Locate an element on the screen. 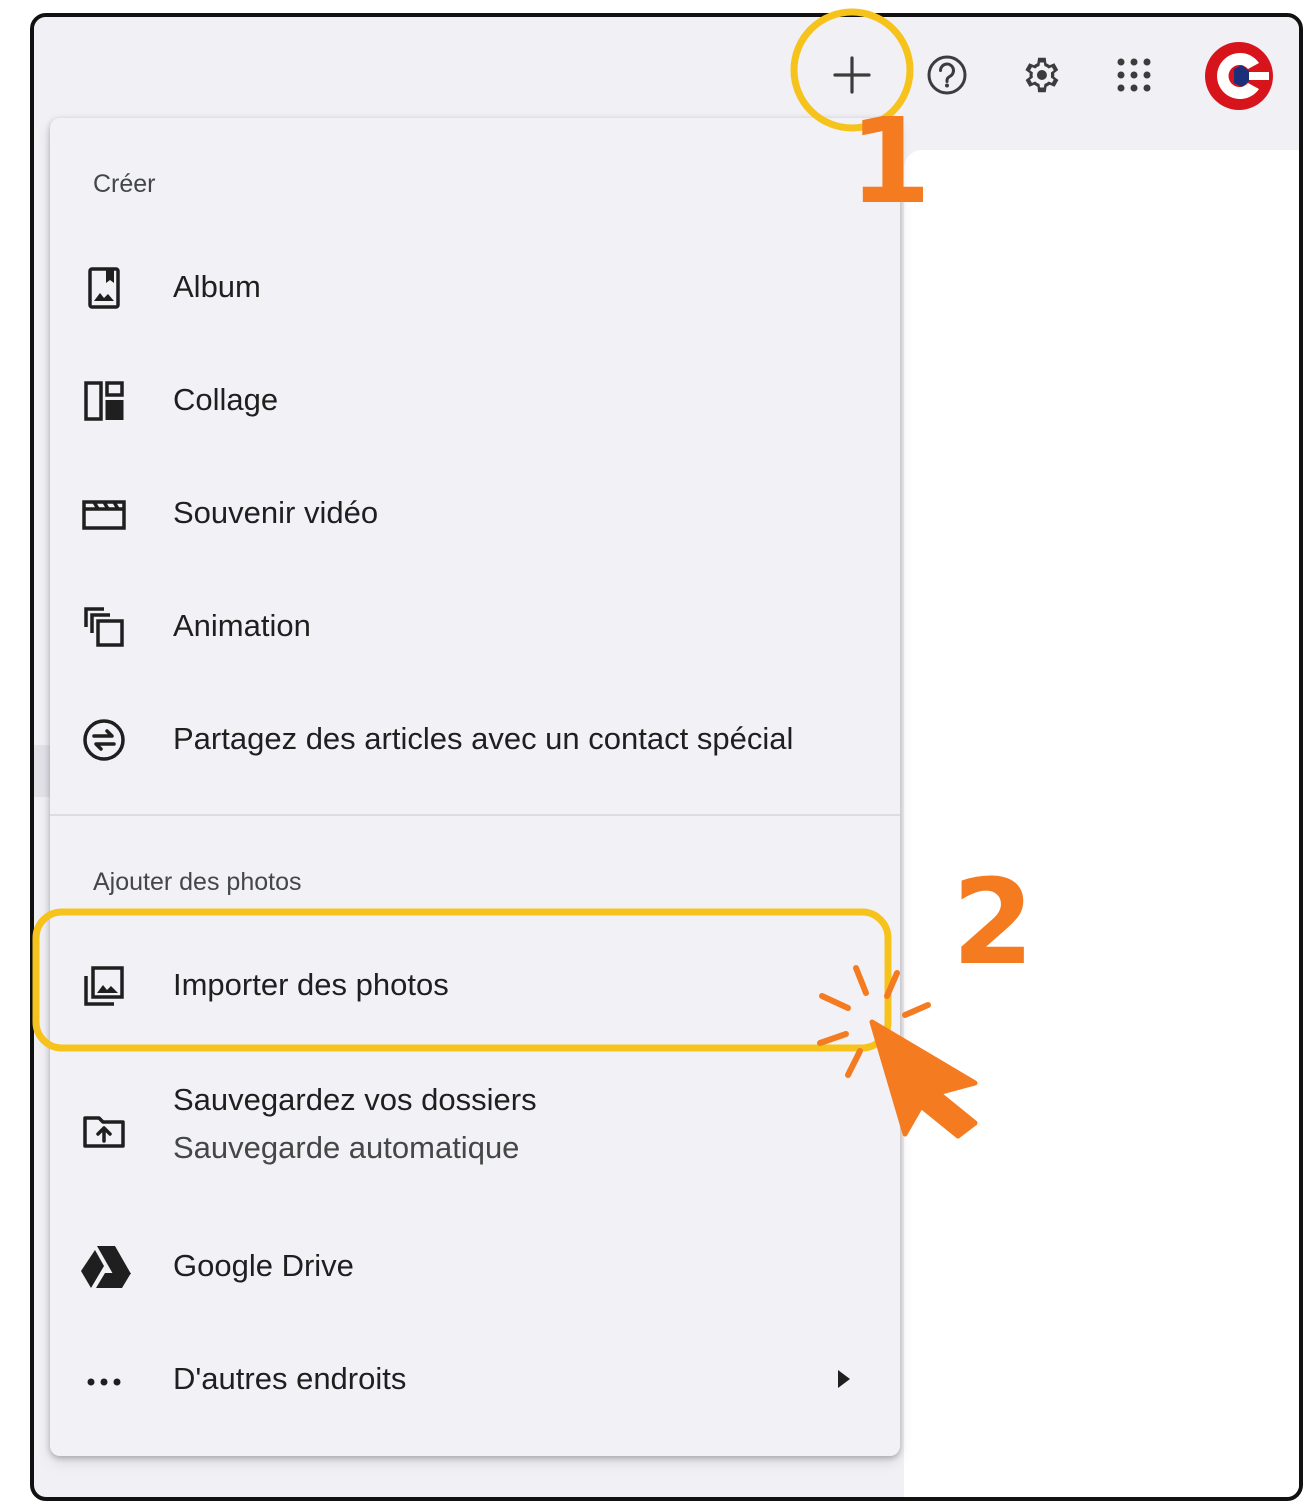 The width and height of the screenshot is (1314, 1501). menu-item-label: Sauvegardez vos dossiers is located at coordinates (355, 1099).